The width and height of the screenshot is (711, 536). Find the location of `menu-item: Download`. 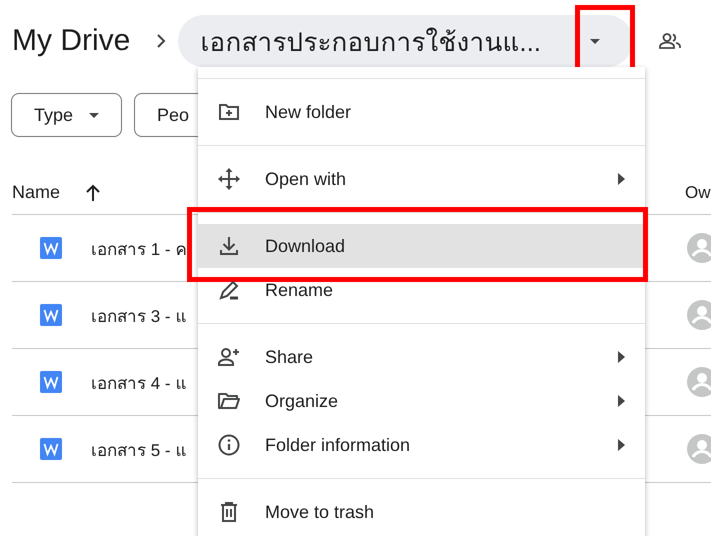

menu-item: Download is located at coordinates (421, 246).